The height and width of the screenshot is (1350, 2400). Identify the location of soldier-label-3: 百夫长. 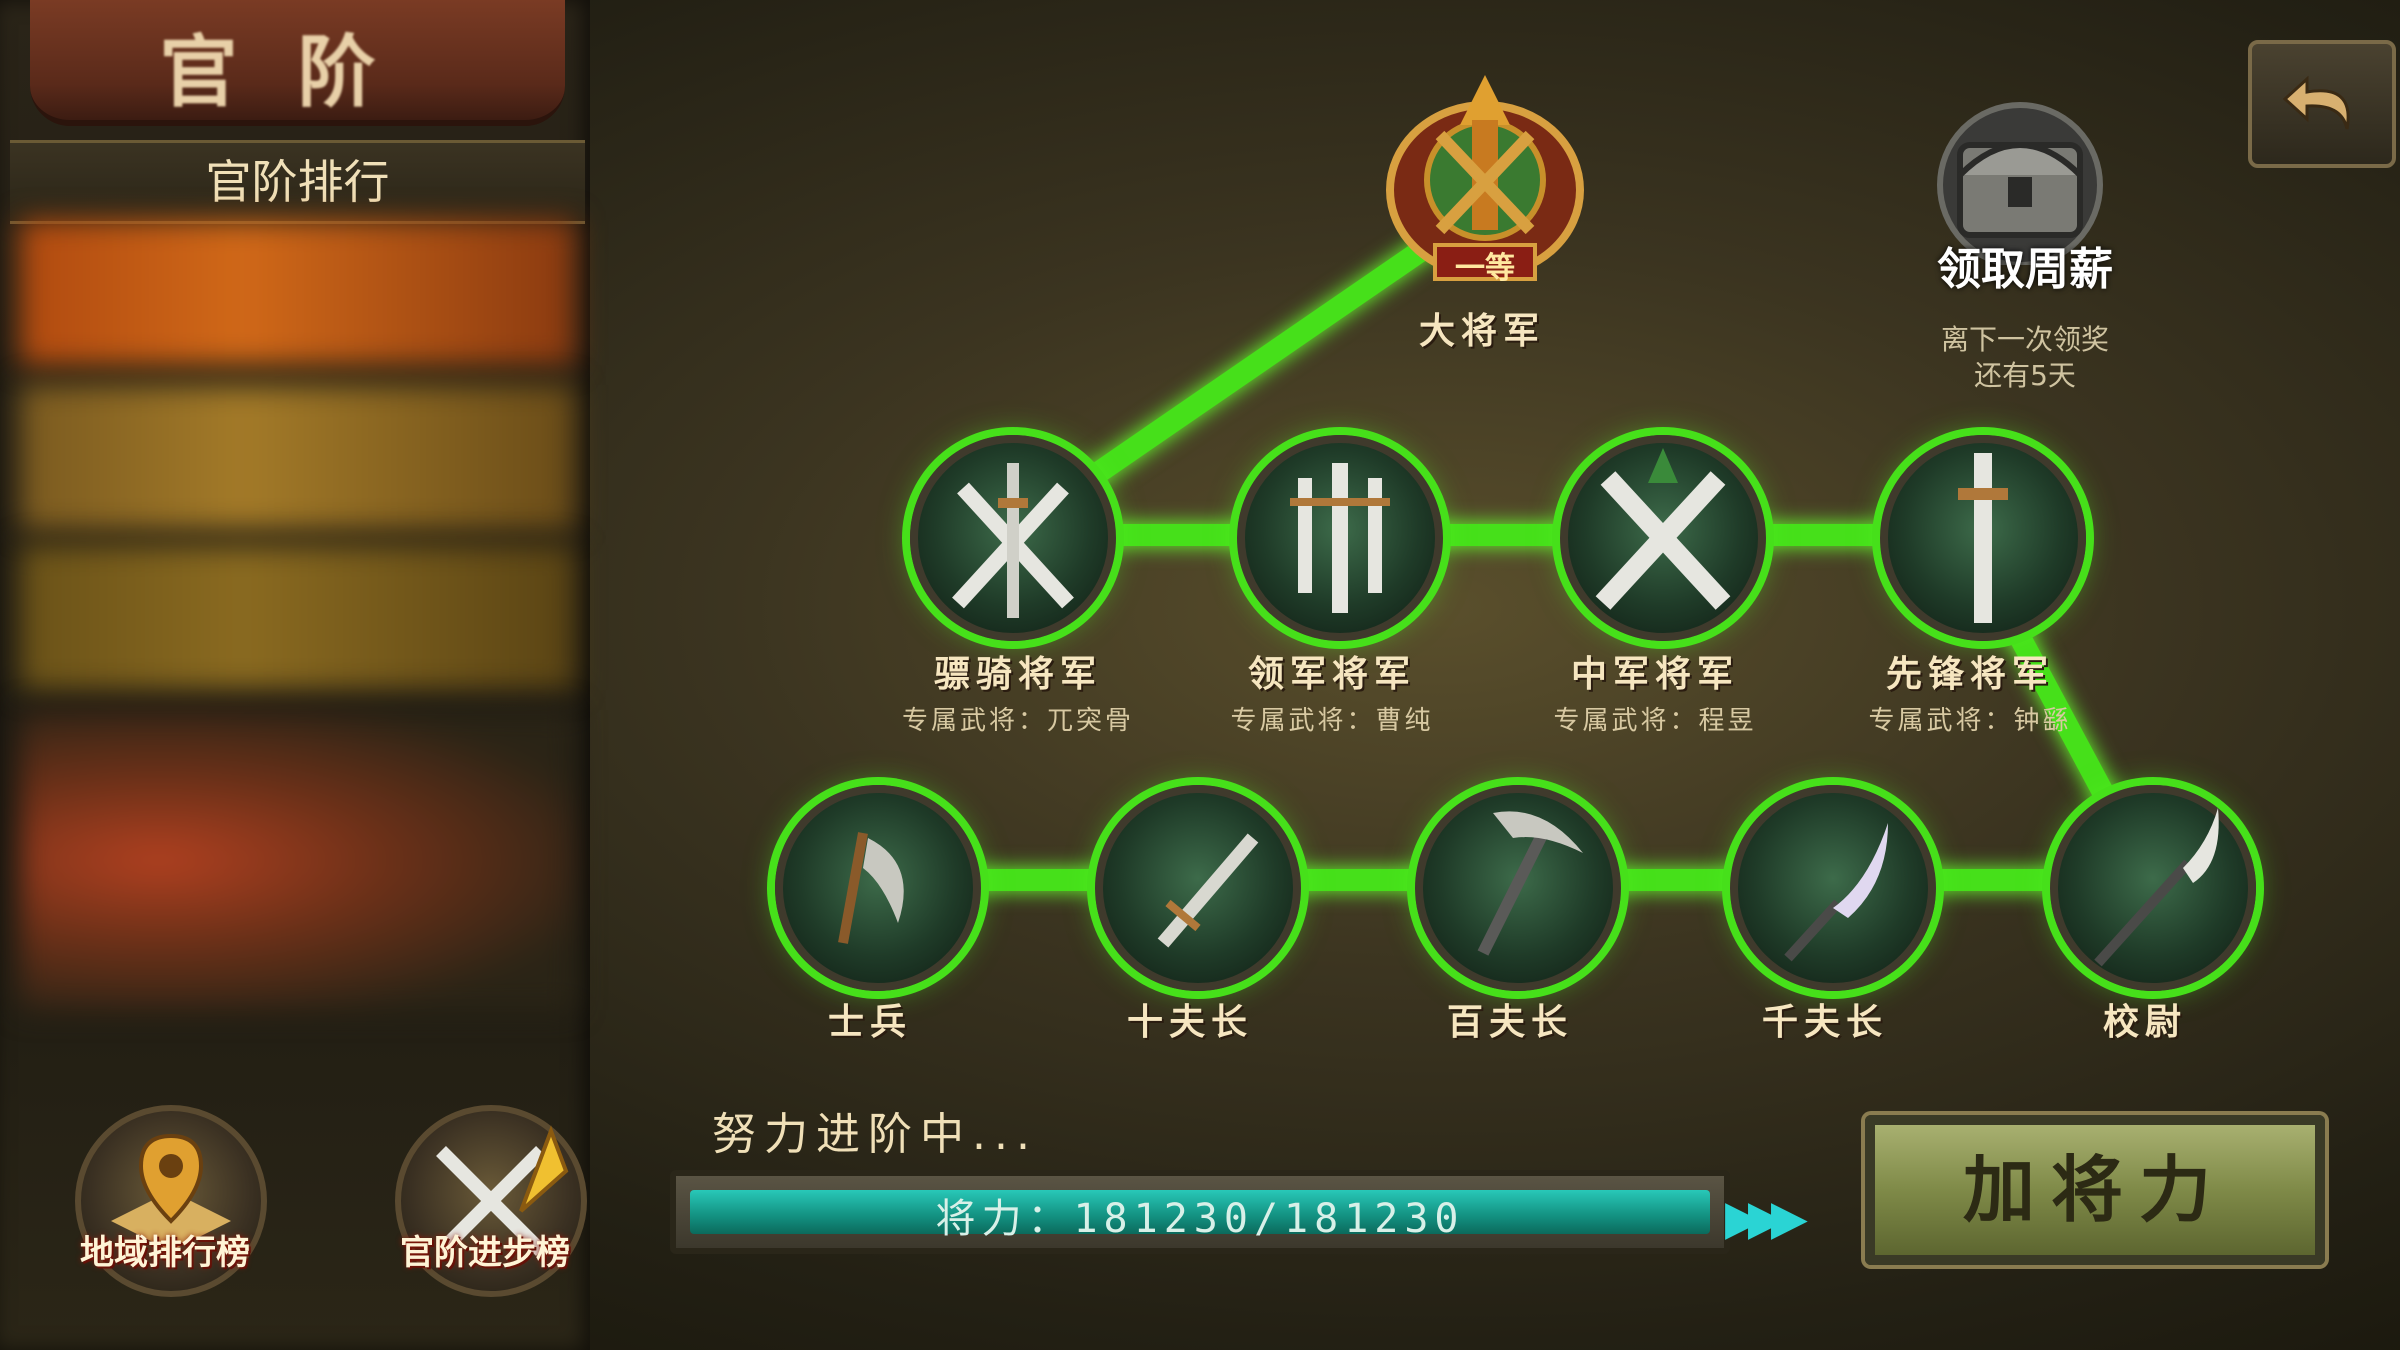
(1509, 1022).